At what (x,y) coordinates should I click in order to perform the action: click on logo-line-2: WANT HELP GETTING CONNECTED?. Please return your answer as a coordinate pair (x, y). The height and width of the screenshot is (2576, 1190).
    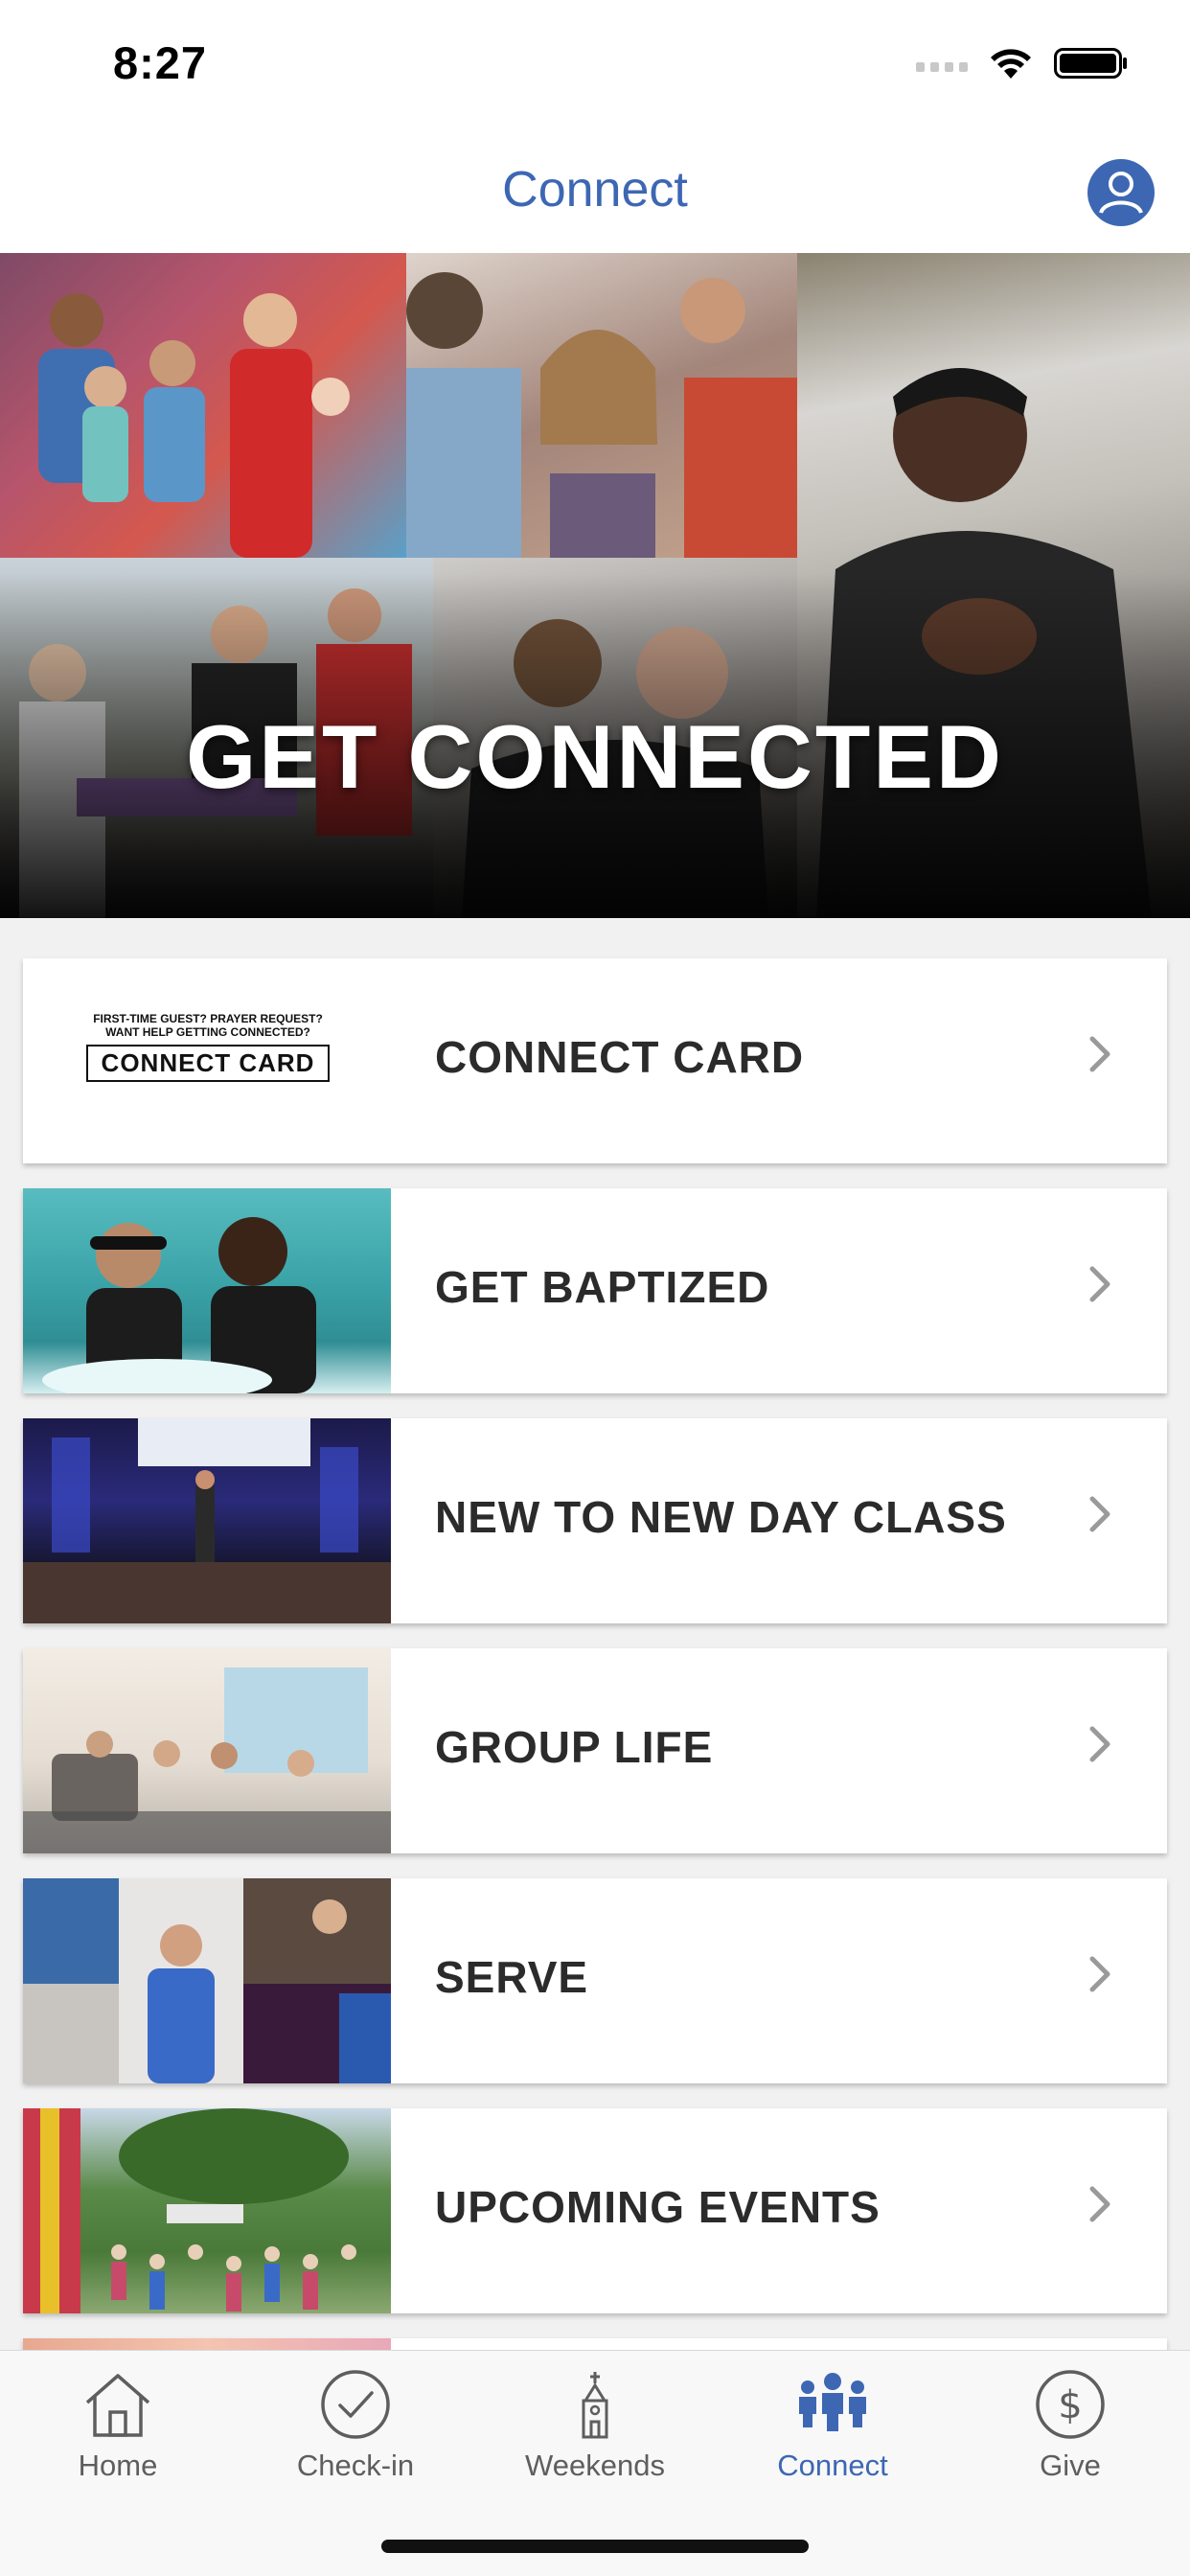
    Looking at the image, I should click on (207, 1032).